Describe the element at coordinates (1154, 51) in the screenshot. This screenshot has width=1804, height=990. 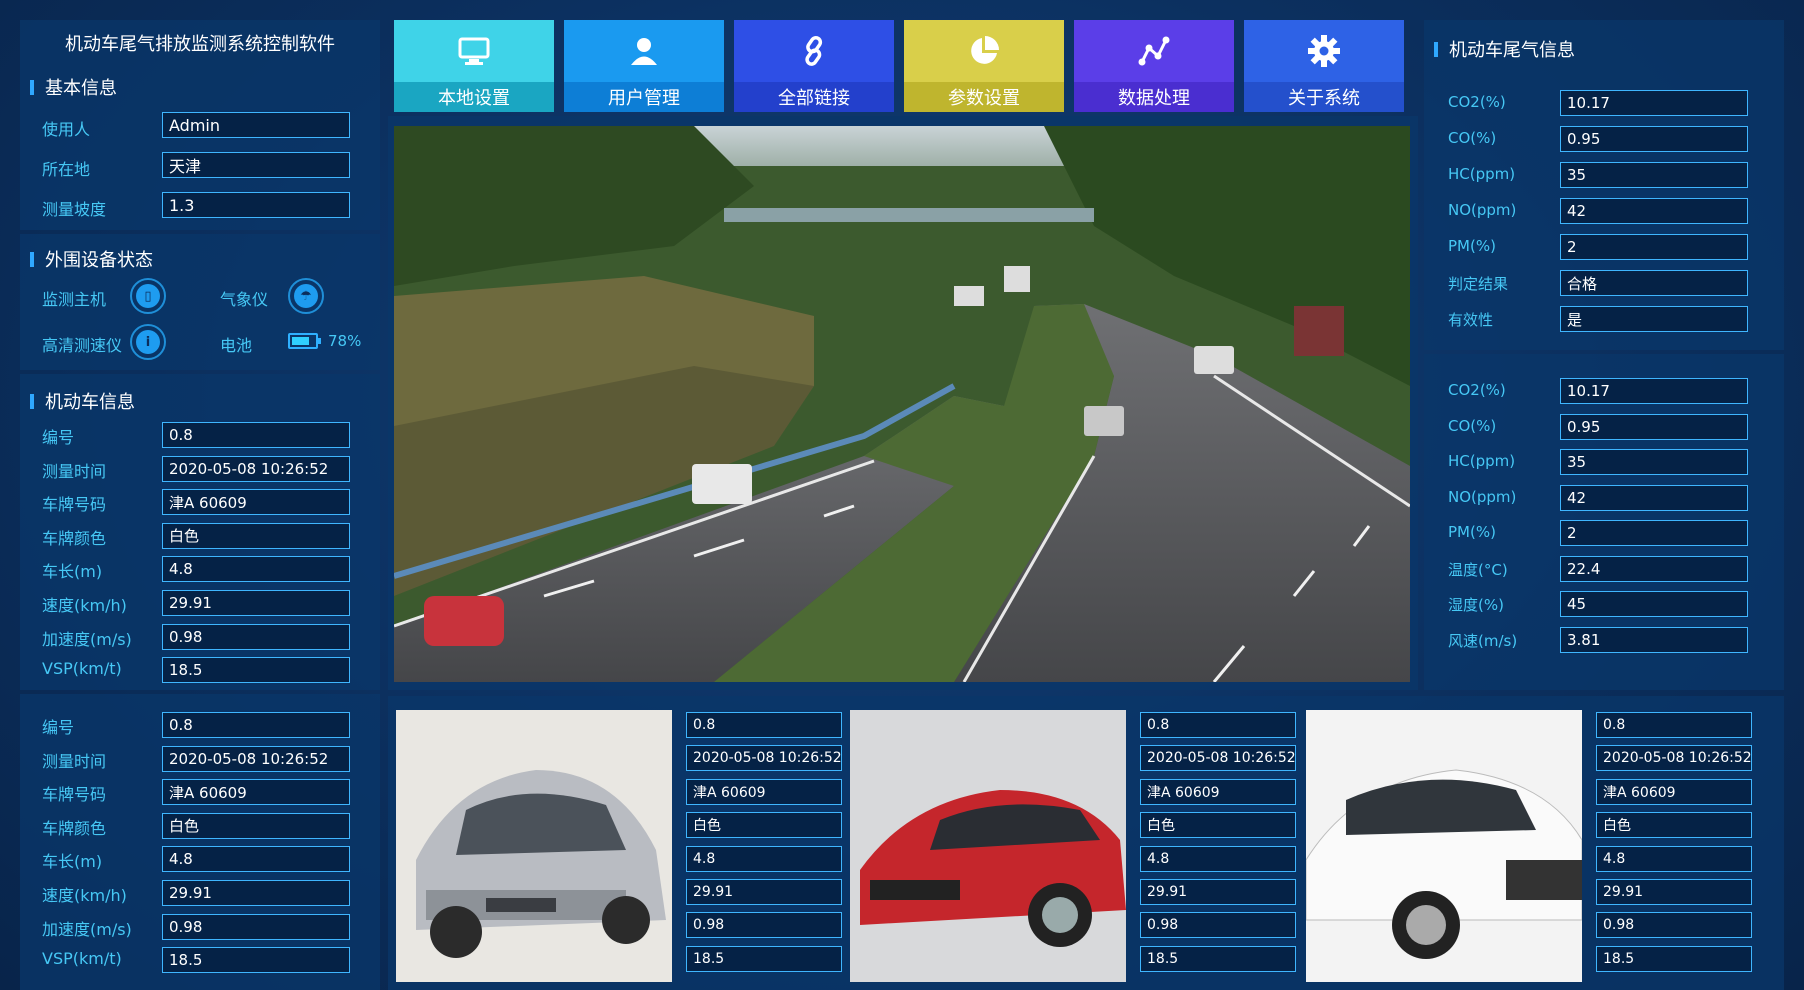
I see `graph-nodes-icon` at that location.